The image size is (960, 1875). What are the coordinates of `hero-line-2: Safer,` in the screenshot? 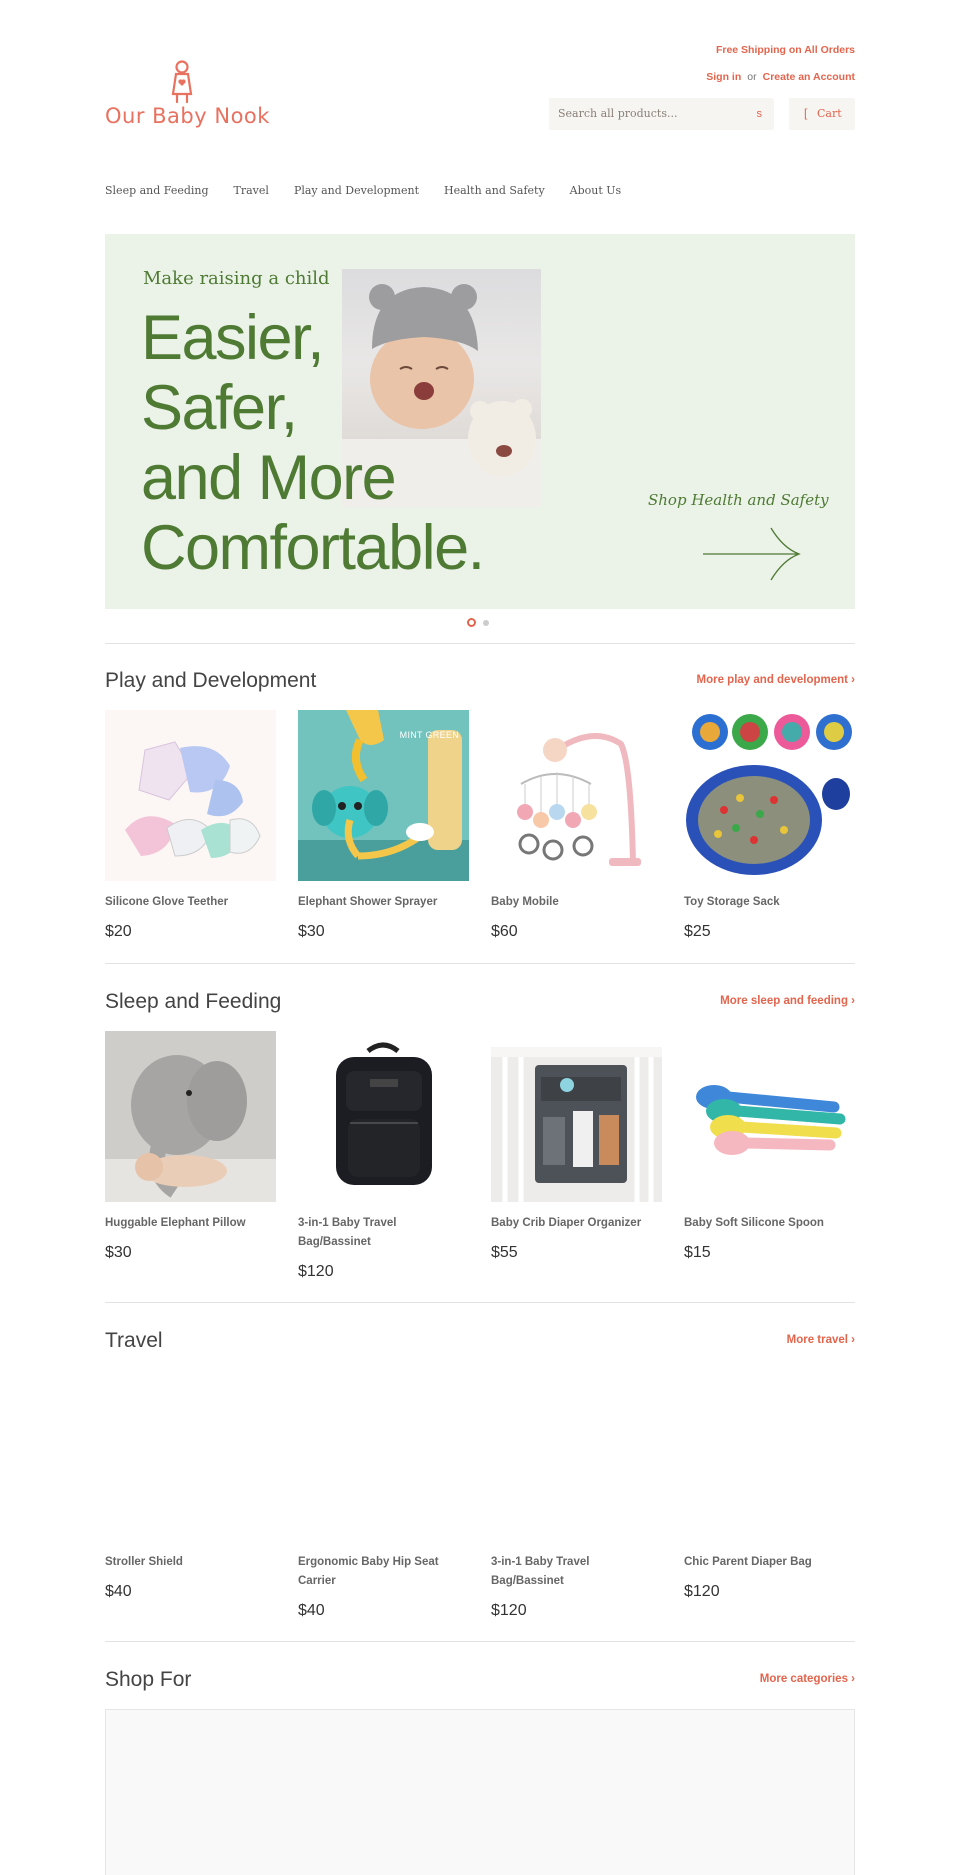 It's located at (219, 408).